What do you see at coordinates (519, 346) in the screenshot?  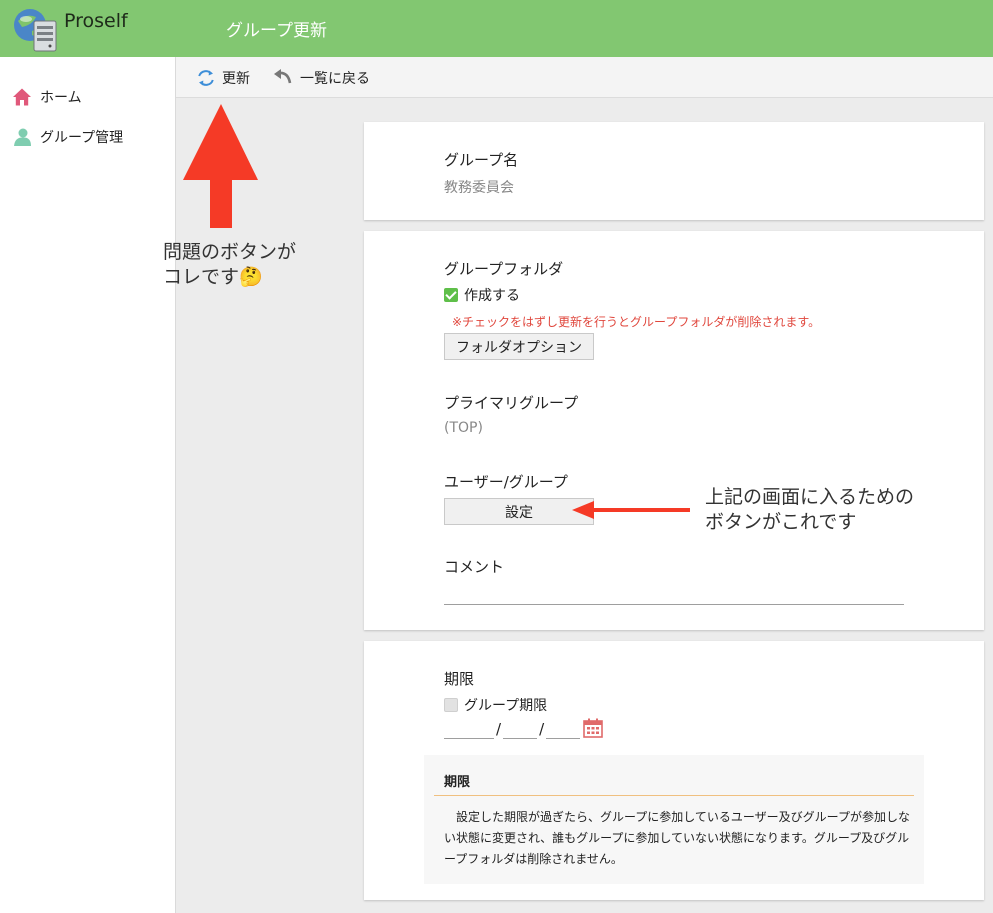 I see `folder-options-button: フォルダオプション` at bounding box center [519, 346].